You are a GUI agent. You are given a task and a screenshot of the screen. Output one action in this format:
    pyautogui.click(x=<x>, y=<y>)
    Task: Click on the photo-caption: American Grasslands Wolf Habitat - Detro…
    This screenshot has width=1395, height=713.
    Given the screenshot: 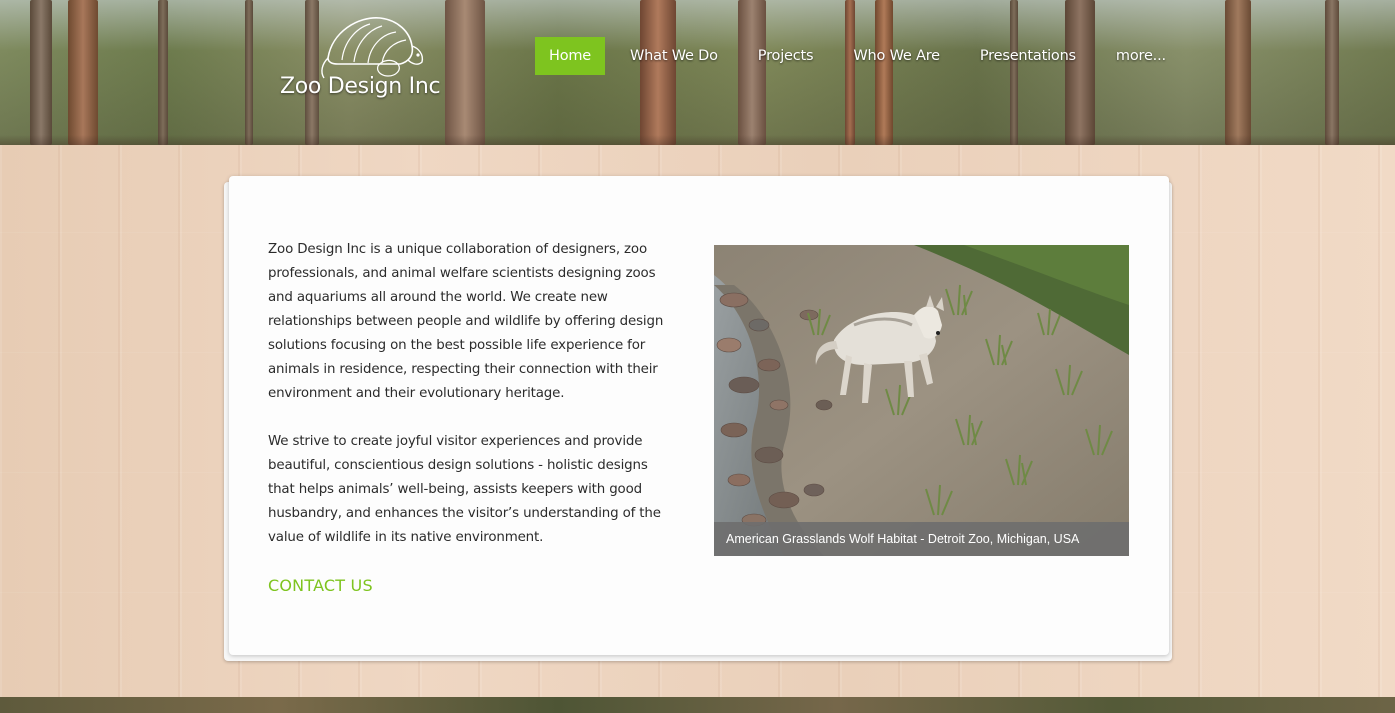 What is the action you would take?
    pyautogui.click(x=921, y=539)
    